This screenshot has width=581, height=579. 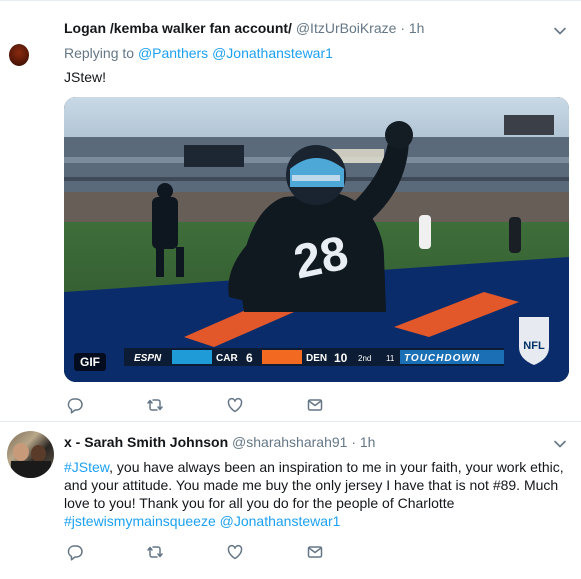 I want to click on scoreboard-banner: TOUCHDOWN, so click(x=442, y=358).